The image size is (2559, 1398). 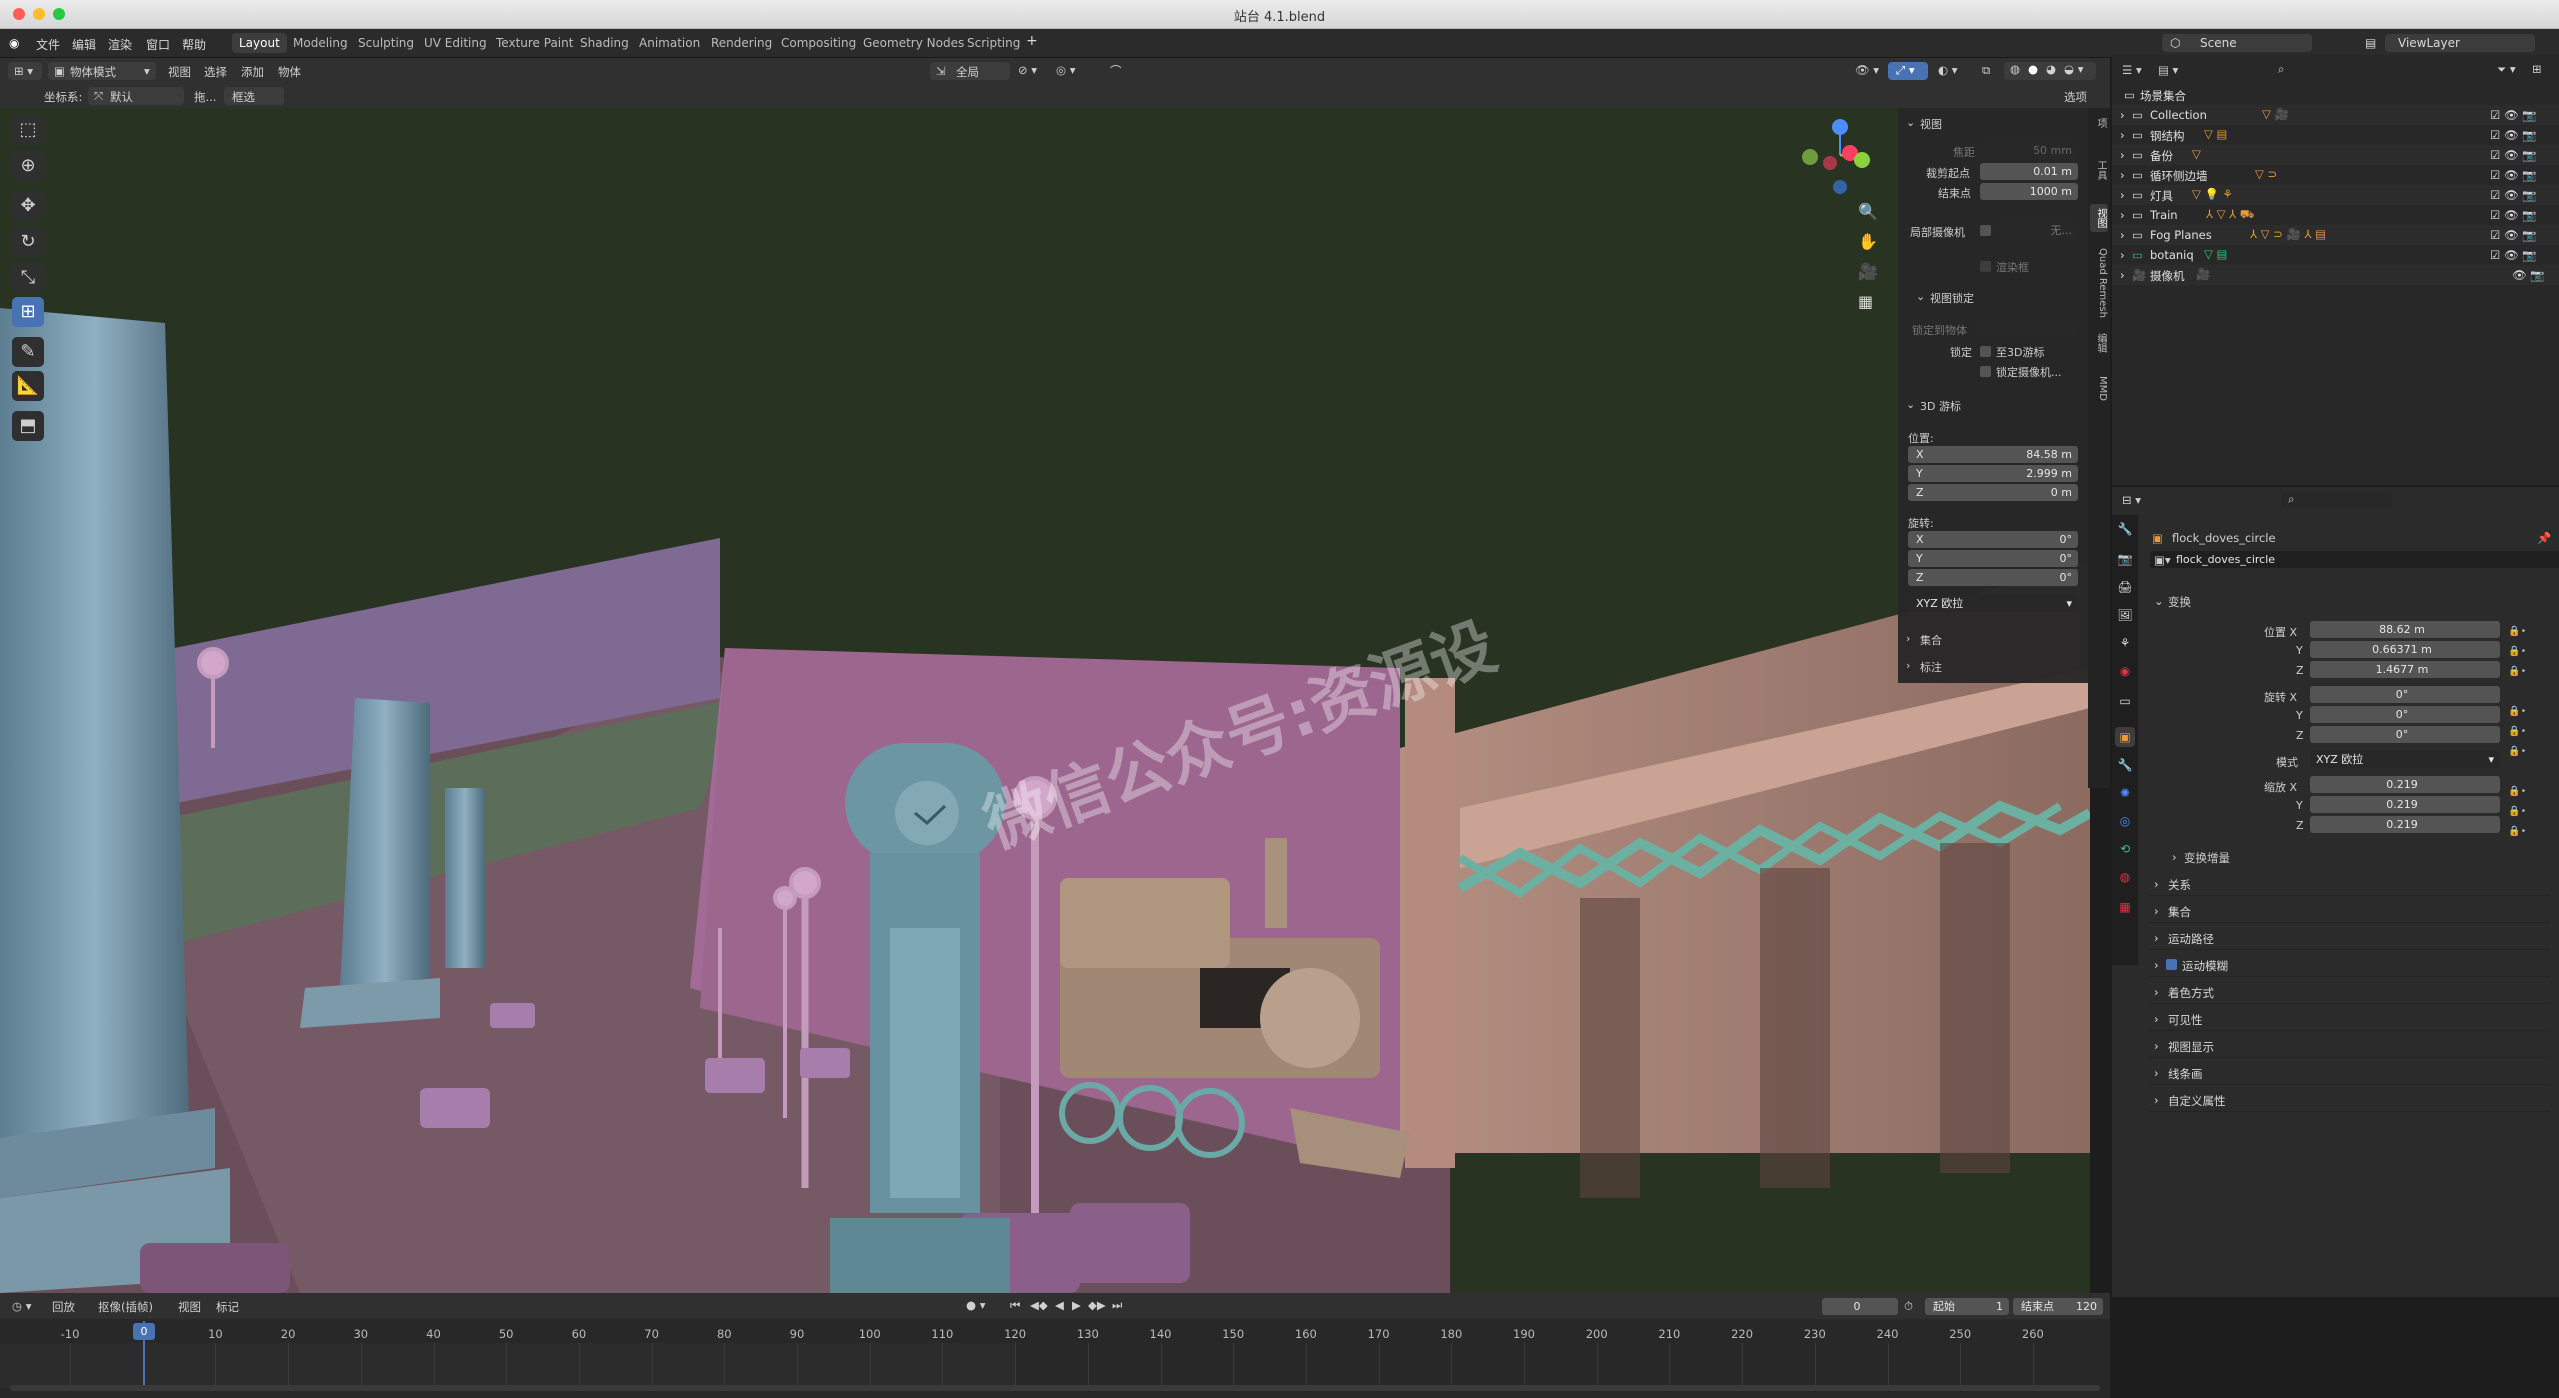 I want to click on particles-tab-icon: ✺, so click(x=2125, y=793).